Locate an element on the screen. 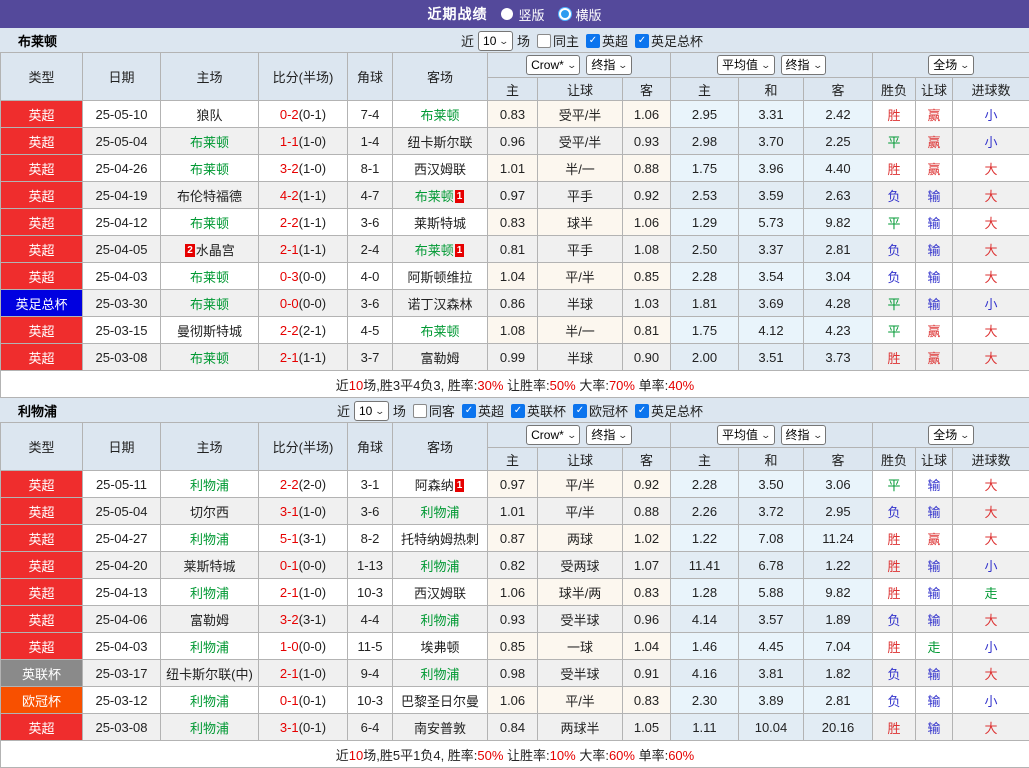 Image resolution: width=1029 pixels, height=768 pixels. away-team: 埃弗顿 is located at coordinates (440, 646).